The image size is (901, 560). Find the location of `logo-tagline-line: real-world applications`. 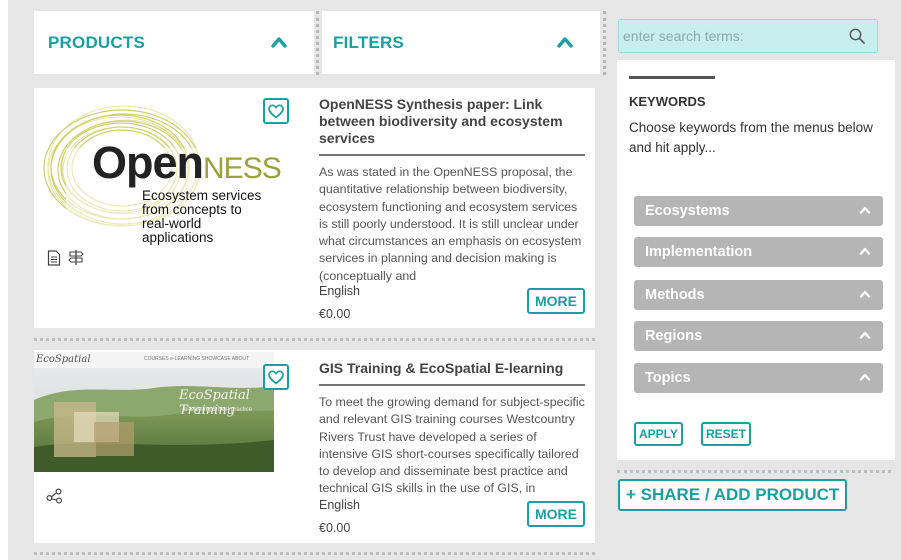

logo-tagline-line: real-world applications is located at coordinates (178, 230).